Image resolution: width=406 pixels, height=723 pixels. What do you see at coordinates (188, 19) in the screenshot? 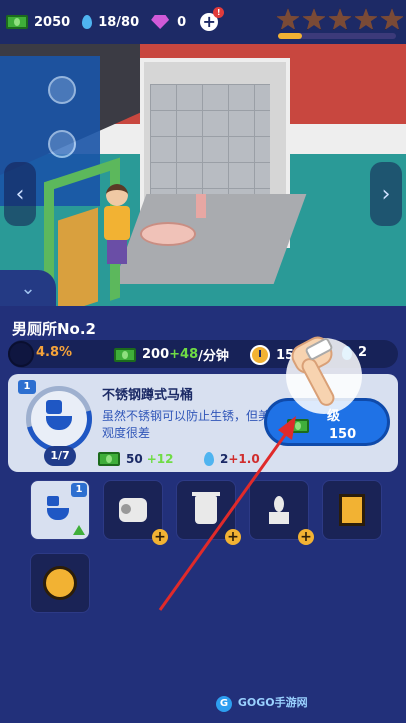
I see `gem-counter: 0 + !` at bounding box center [188, 19].